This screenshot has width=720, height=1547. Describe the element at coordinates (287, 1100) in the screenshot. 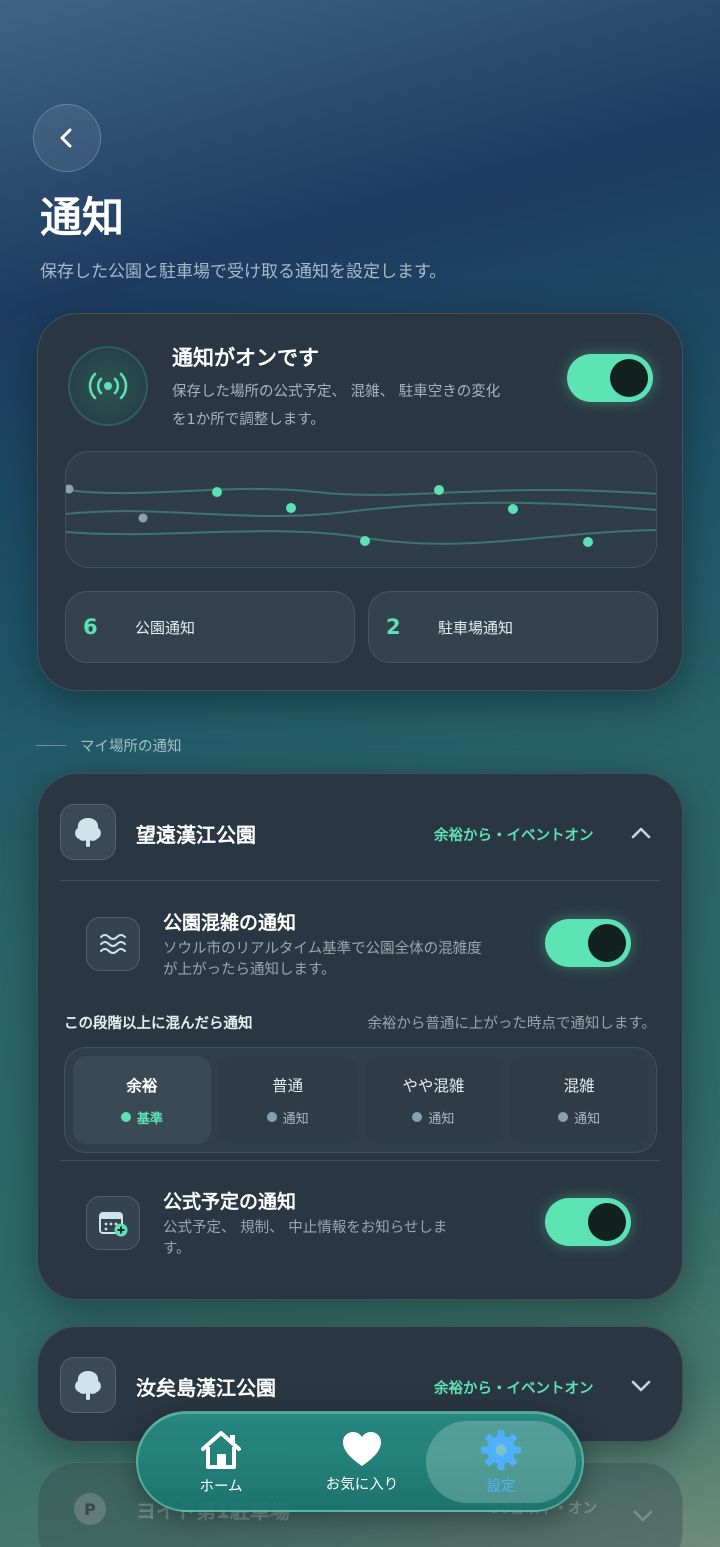

I see `level-option-normal: 普通 通知` at that location.